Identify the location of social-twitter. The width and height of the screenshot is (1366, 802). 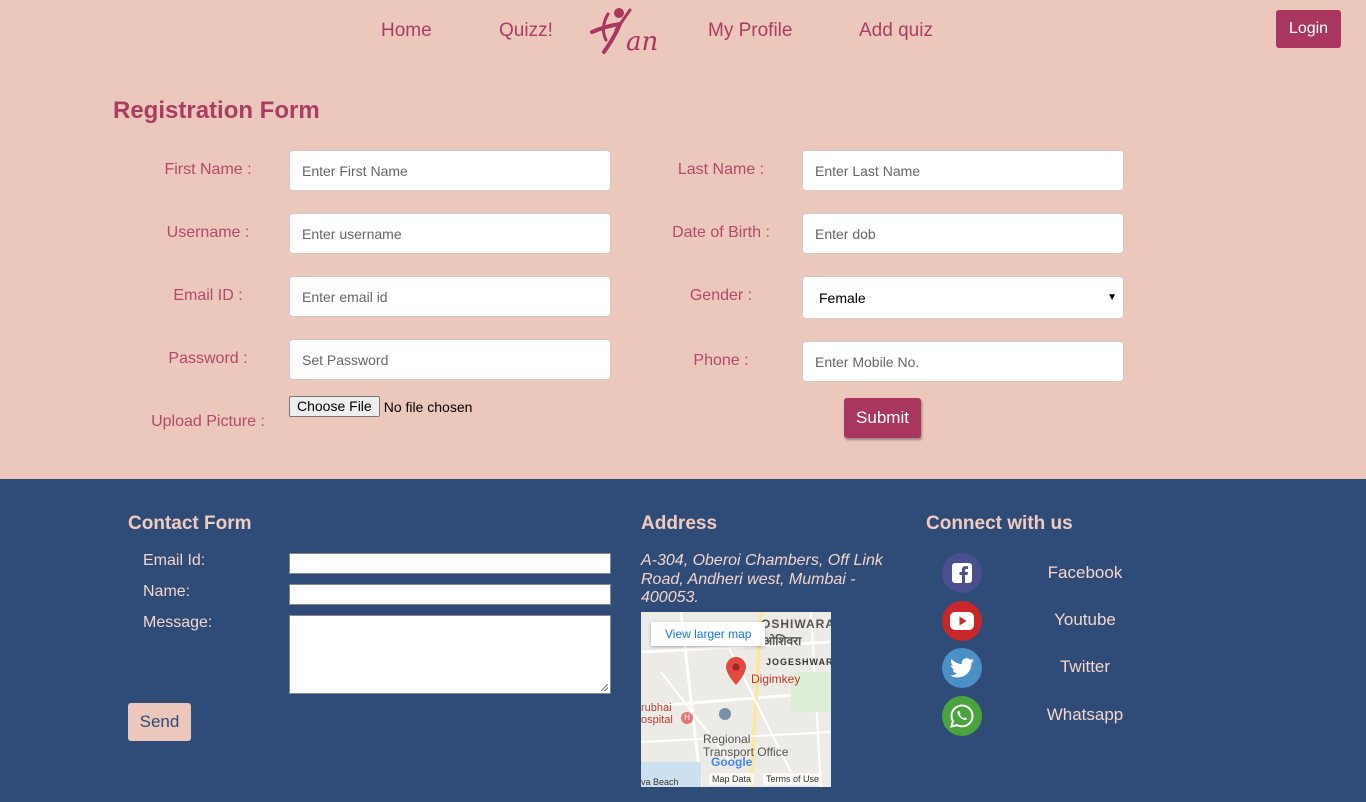
(962, 668).